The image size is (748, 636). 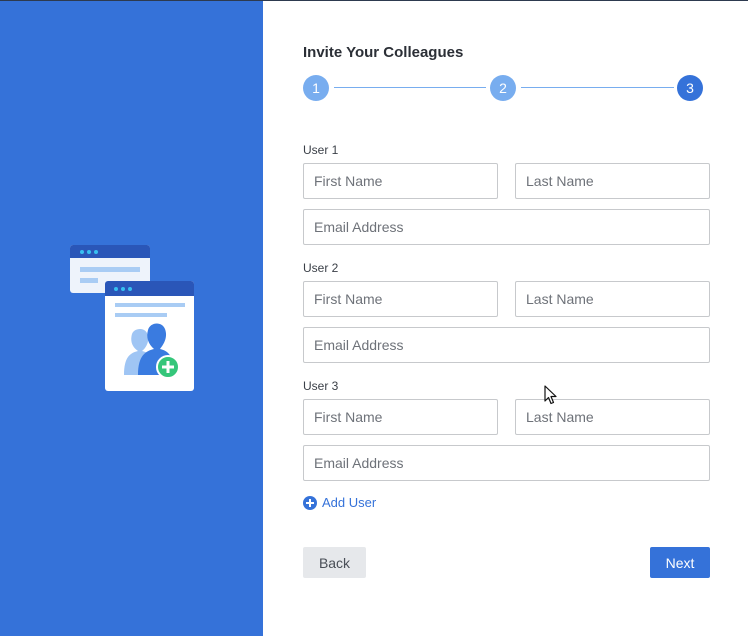 I want to click on user-3-label: User 3, so click(x=321, y=386).